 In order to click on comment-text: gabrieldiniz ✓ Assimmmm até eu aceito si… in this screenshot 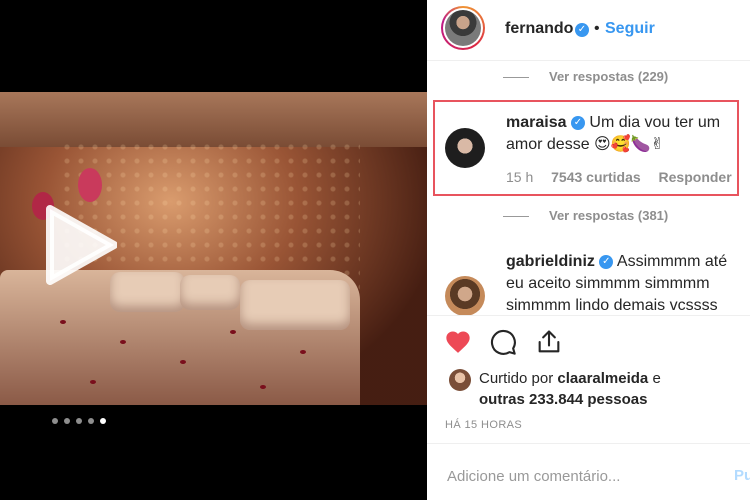, I will do `click(622, 281)`.